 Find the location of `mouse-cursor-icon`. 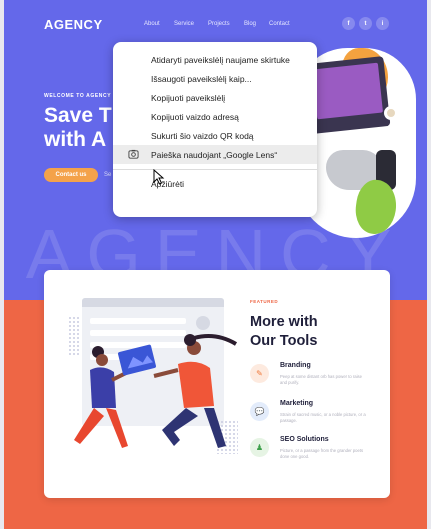

mouse-cursor-icon is located at coordinates (159, 177).